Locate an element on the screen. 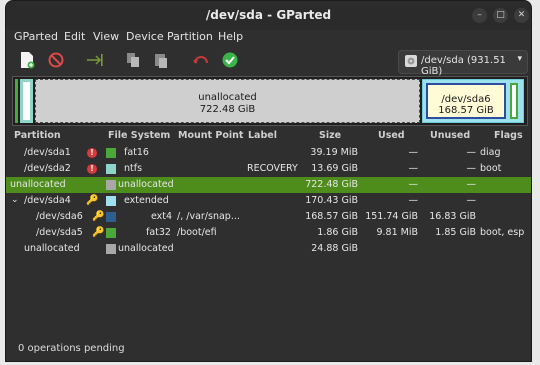 The width and height of the screenshot is (540, 365). status-bar: 0 operations pending is located at coordinates (71, 348).